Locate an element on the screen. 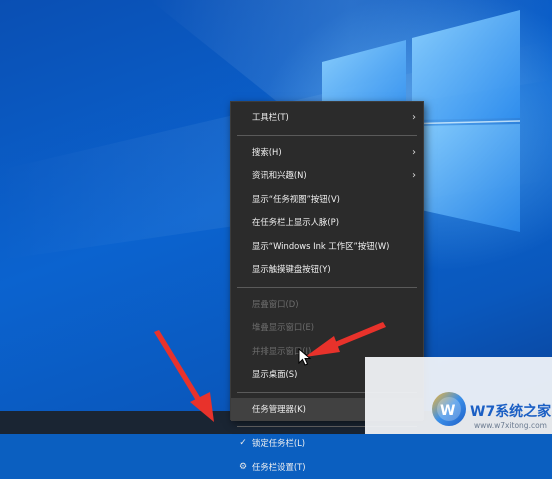  menu-item-1-1: 资讯和兴趣(N) › is located at coordinates (327, 176).